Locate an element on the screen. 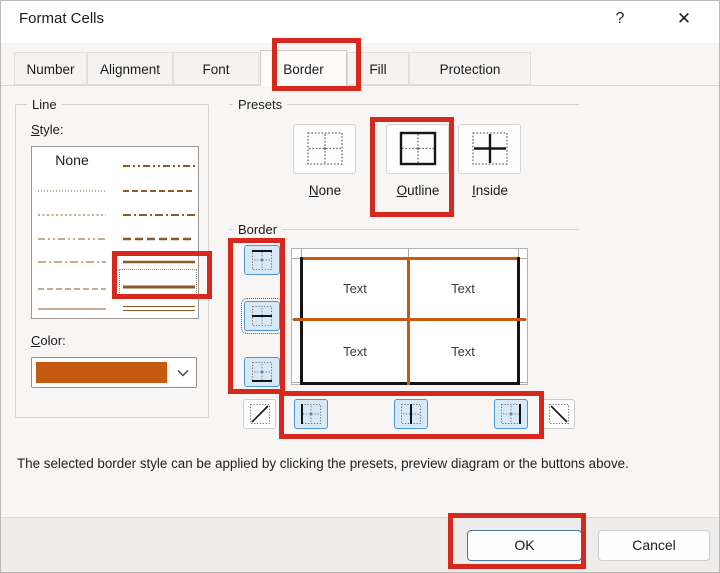 The height and width of the screenshot is (573, 720). border-diag-up-icon is located at coordinates (259, 414).